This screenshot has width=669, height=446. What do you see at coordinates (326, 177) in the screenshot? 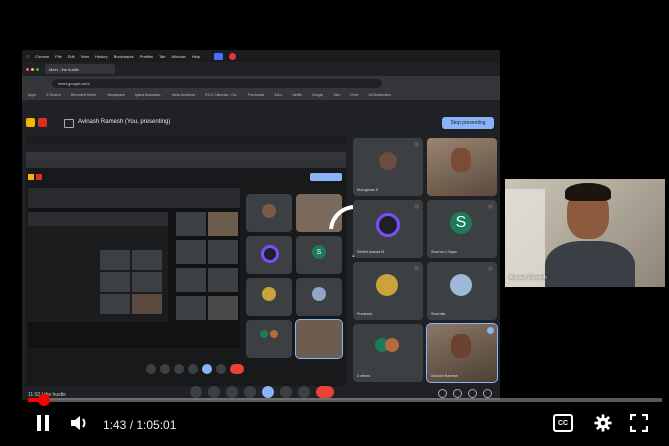
I see `nested-stop-presenting` at bounding box center [326, 177].